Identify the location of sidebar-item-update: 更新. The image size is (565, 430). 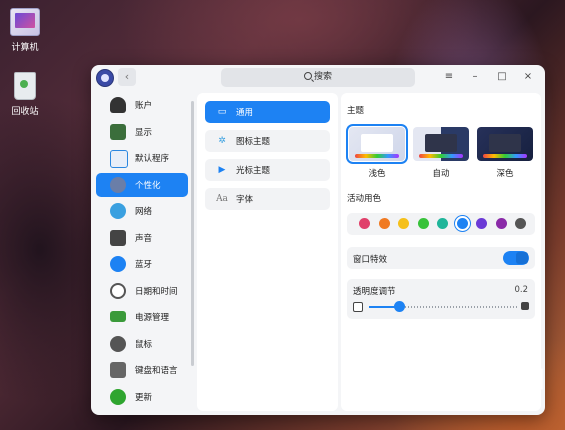
(142, 397).